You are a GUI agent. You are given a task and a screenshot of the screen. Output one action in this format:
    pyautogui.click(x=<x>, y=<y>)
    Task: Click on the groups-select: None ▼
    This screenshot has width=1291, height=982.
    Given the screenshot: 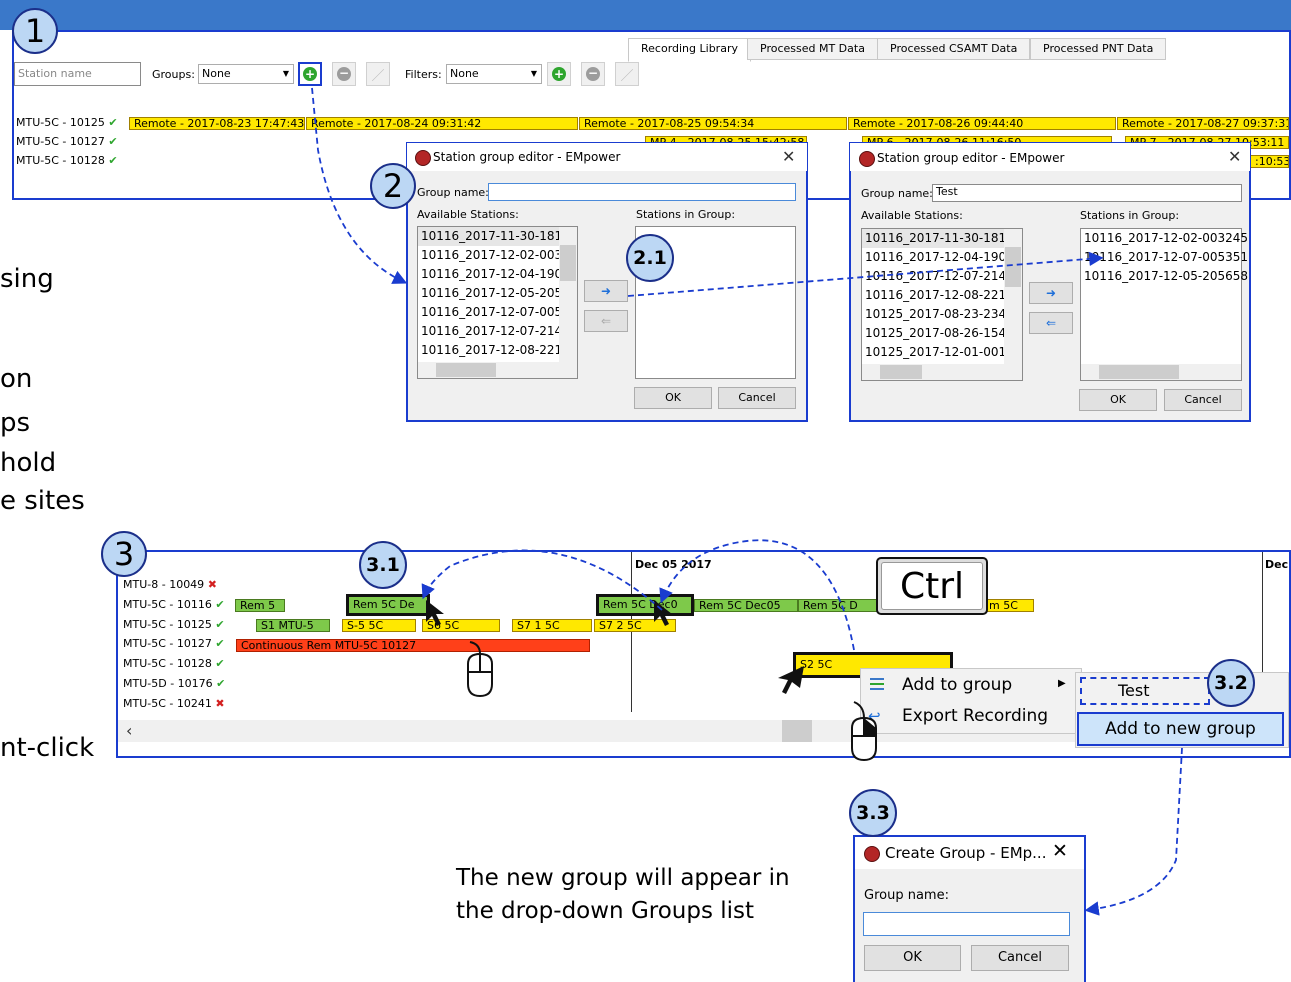 What is the action you would take?
    pyautogui.click(x=246, y=74)
    